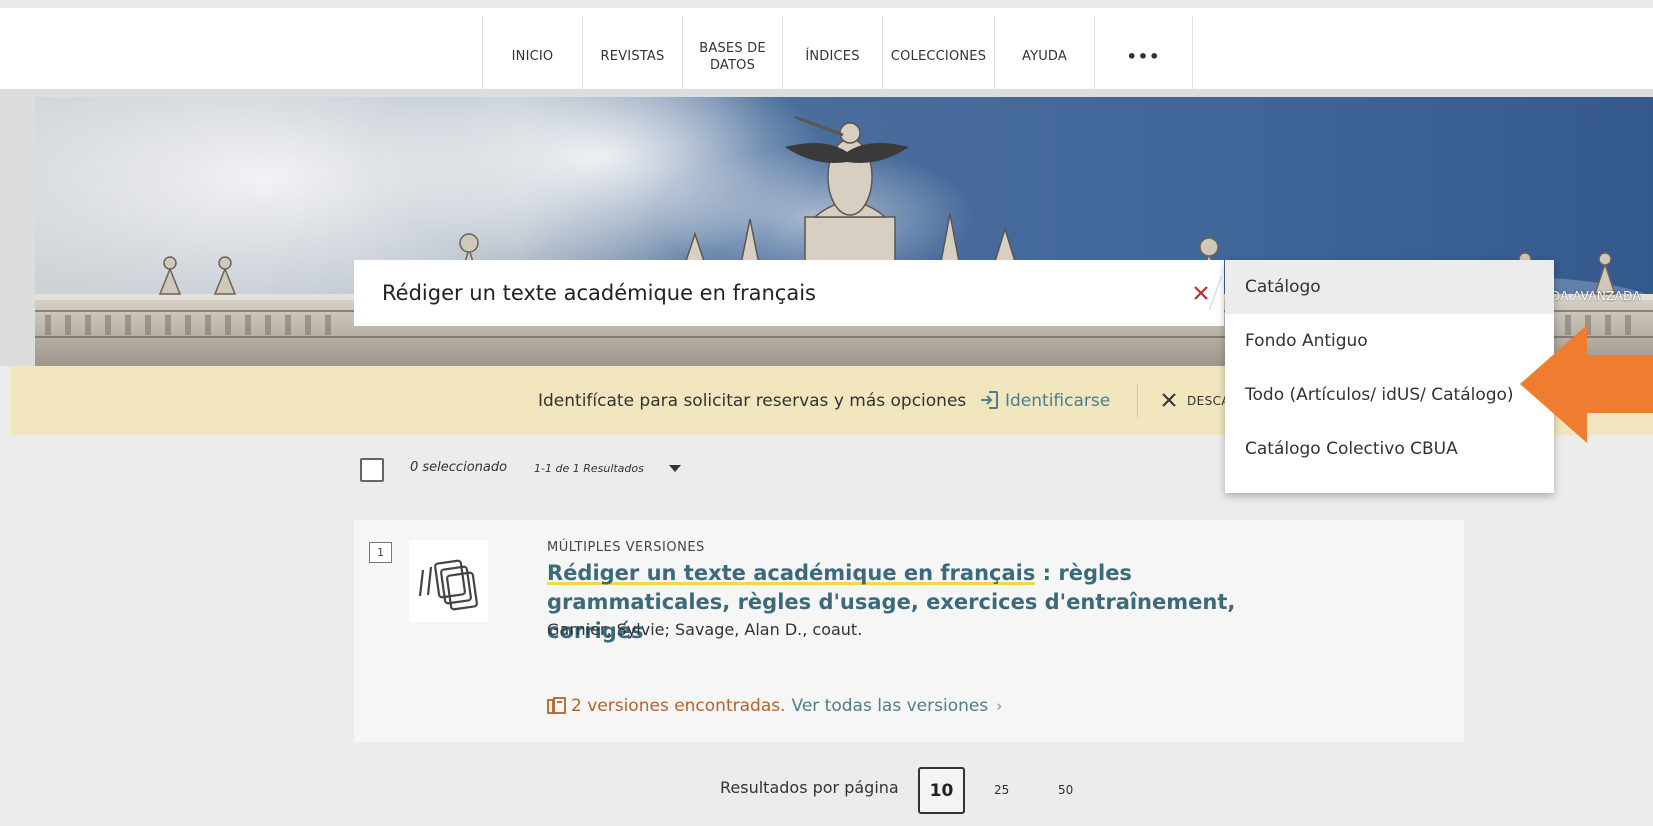 Image resolution: width=1653 pixels, height=826 pixels. I want to click on record-authors: Garnier, Sylvie; Savage, Alan D., coaut., so click(705, 629).